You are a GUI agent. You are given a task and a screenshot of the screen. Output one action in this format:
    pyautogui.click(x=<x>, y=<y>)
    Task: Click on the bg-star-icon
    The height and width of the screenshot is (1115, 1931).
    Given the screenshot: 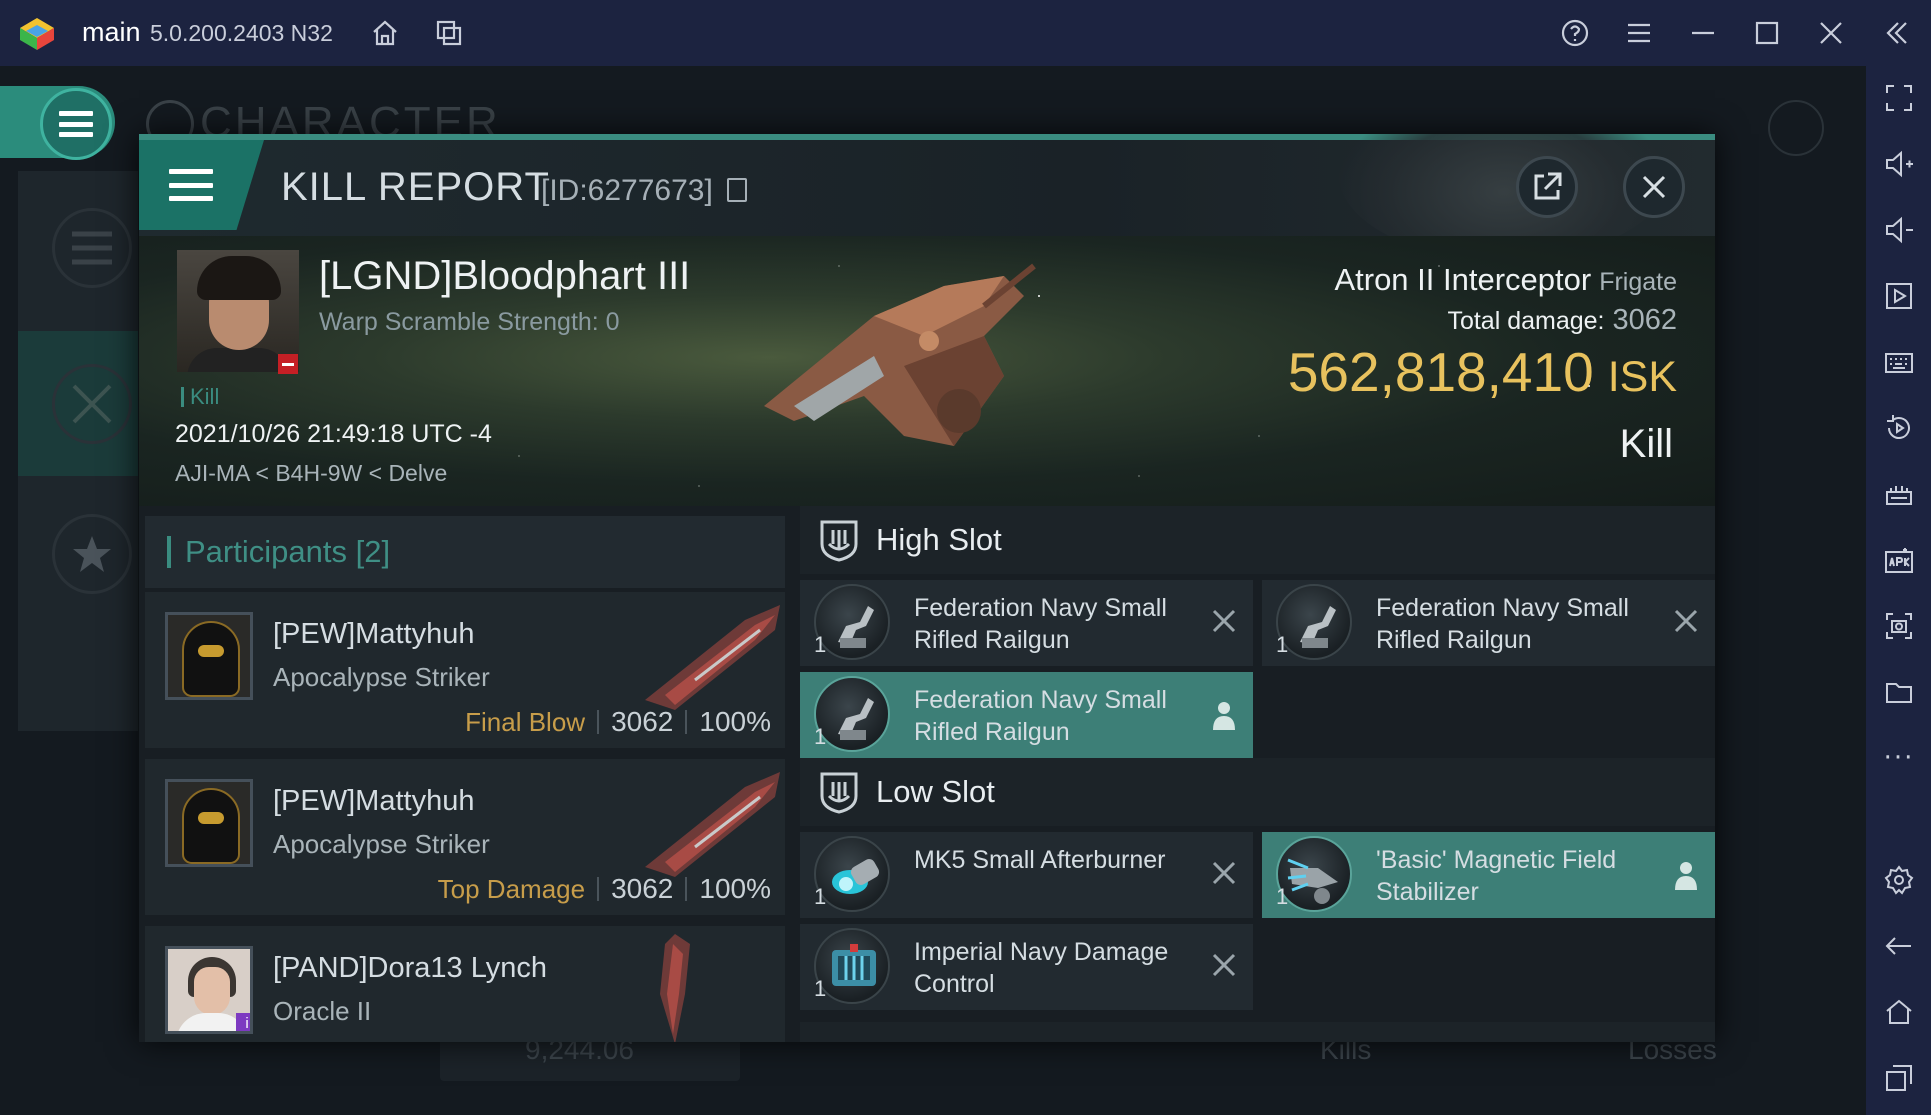 What is the action you would take?
    pyautogui.click(x=92, y=554)
    